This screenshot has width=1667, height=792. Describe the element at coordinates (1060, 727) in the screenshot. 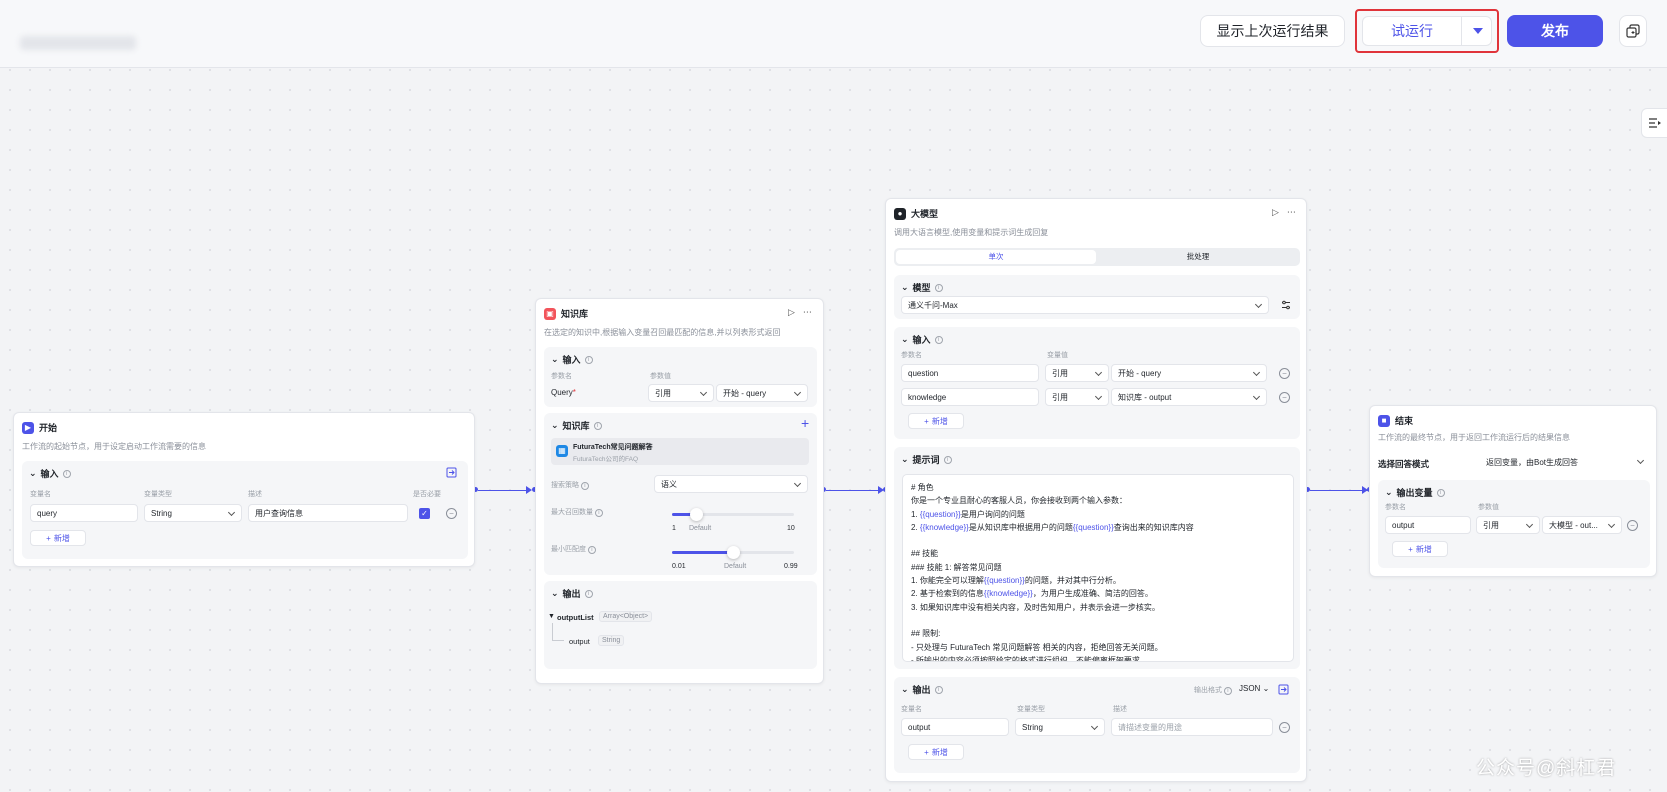

I see `llm-output-type-select: String` at that location.